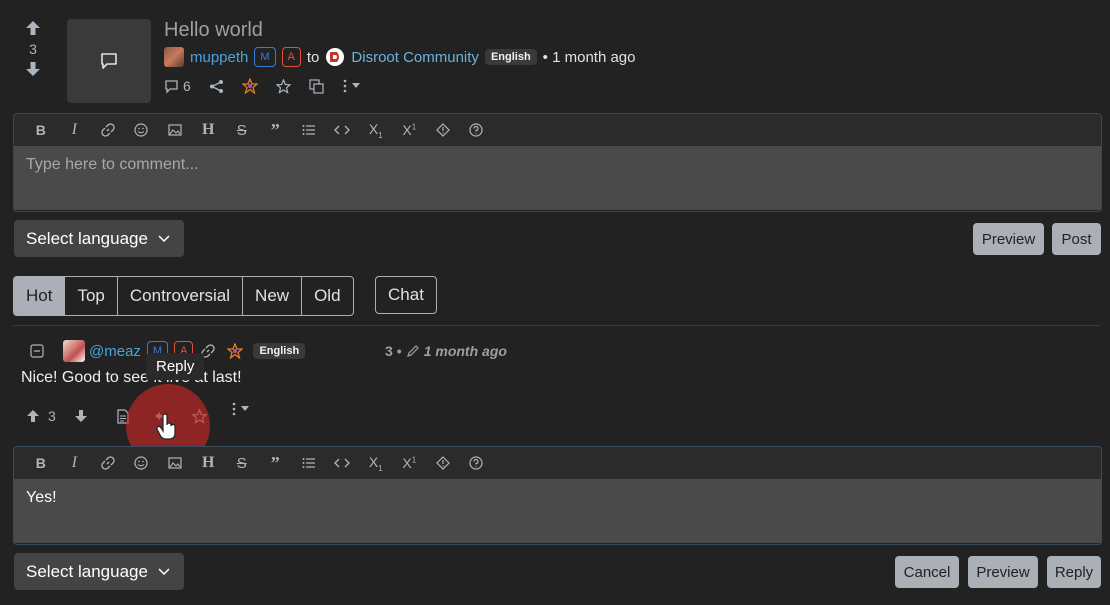 The width and height of the screenshot is (1110, 605). I want to click on commenter-link: @meaz, so click(115, 351).